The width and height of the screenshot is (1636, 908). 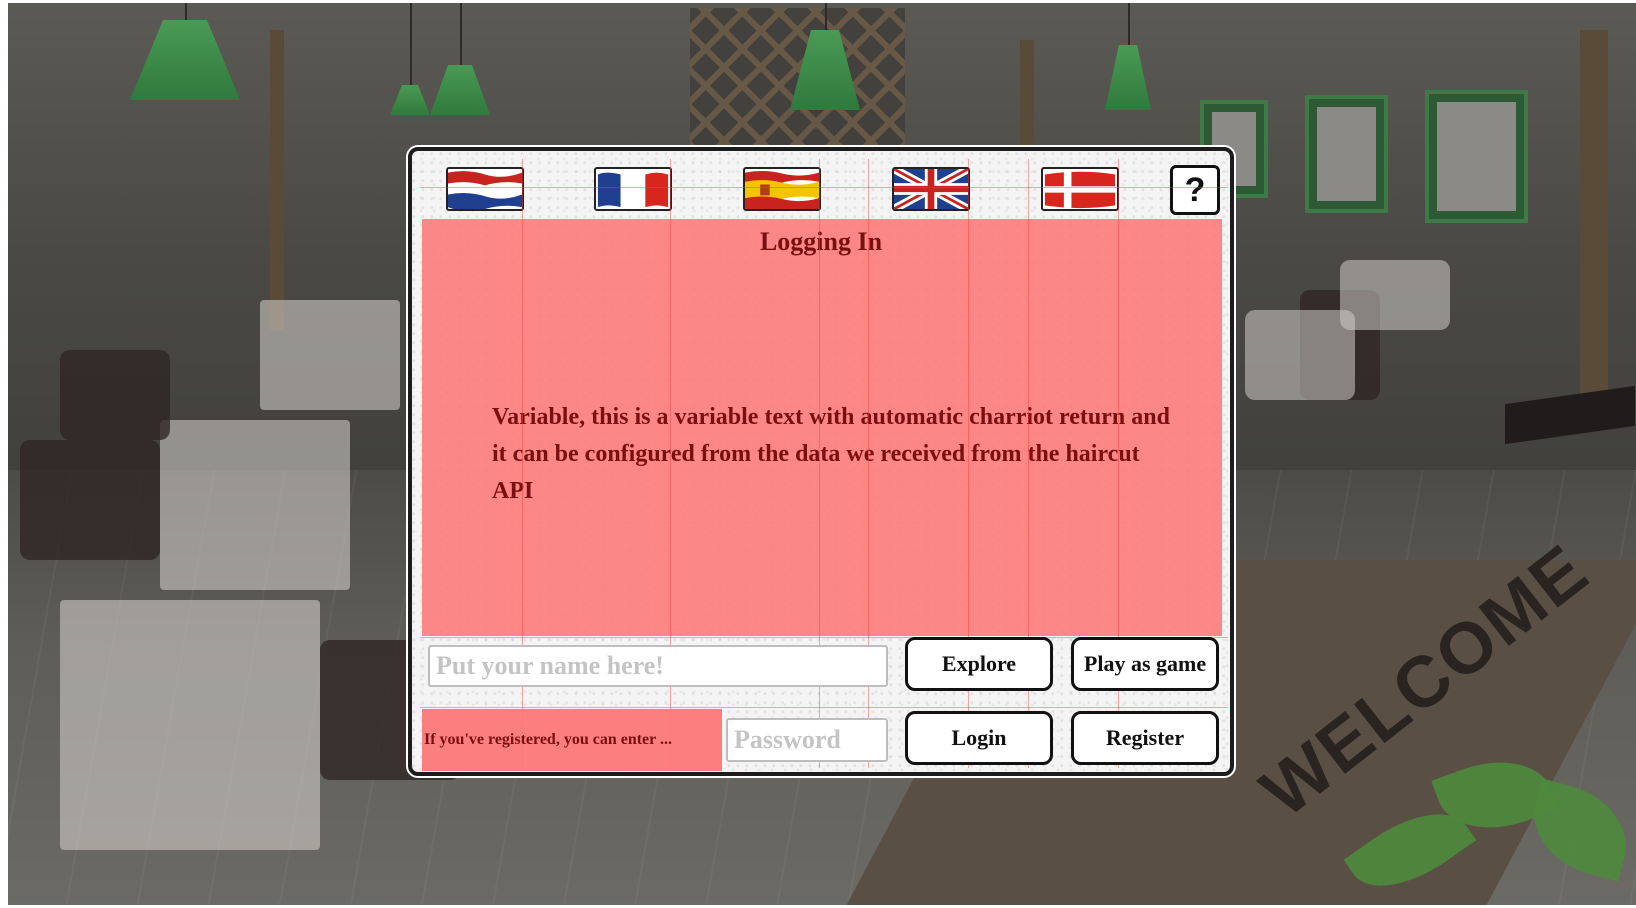 What do you see at coordinates (1145, 664) in the screenshot?
I see `play-as-game-button: Play as game` at bounding box center [1145, 664].